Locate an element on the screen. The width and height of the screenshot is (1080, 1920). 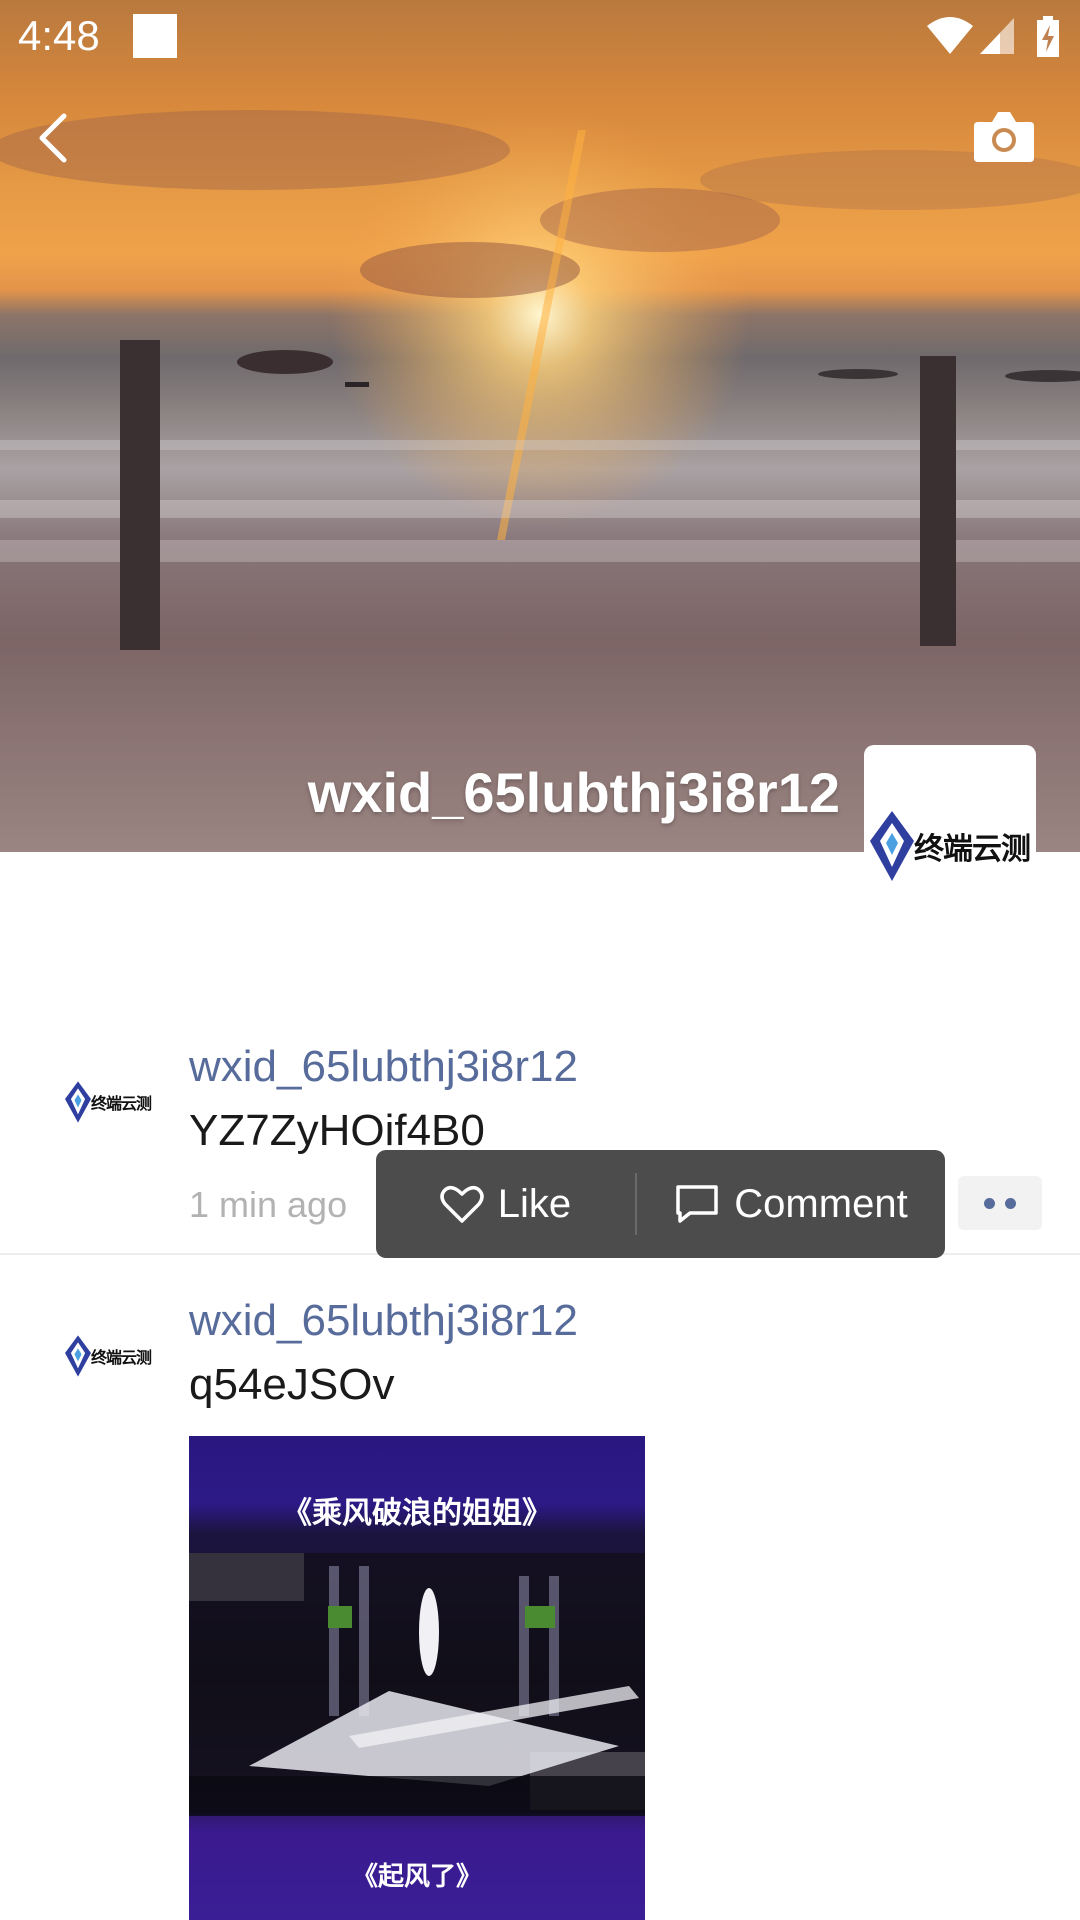
back-icon is located at coordinates (58, 140).